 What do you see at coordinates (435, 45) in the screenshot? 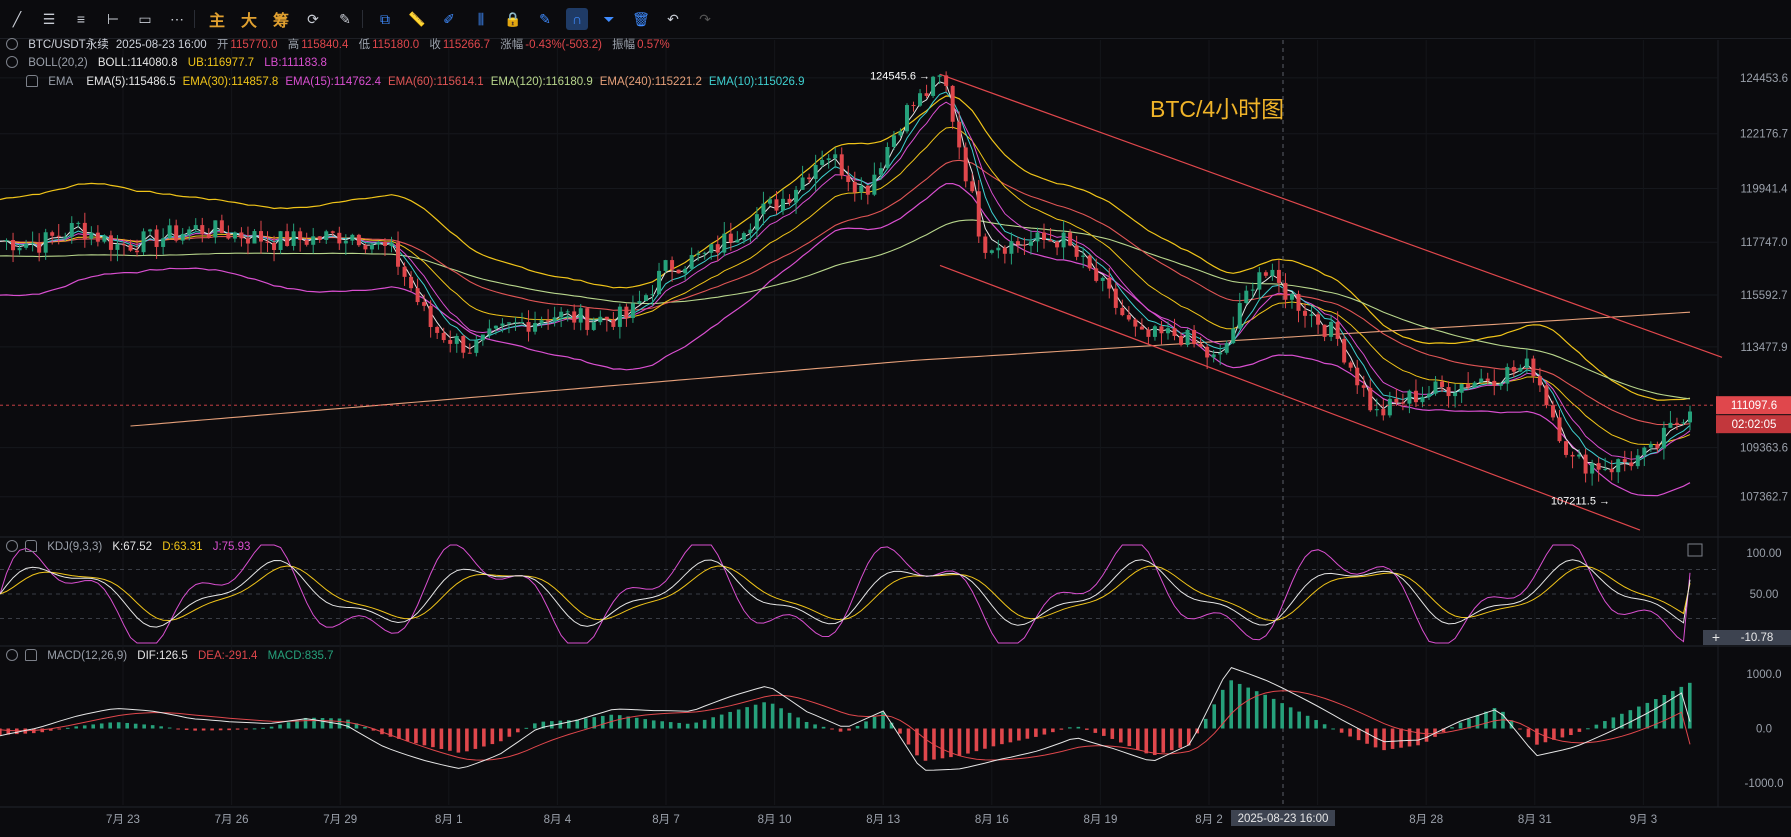
I see `close-label: 收` at bounding box center [435, 45].